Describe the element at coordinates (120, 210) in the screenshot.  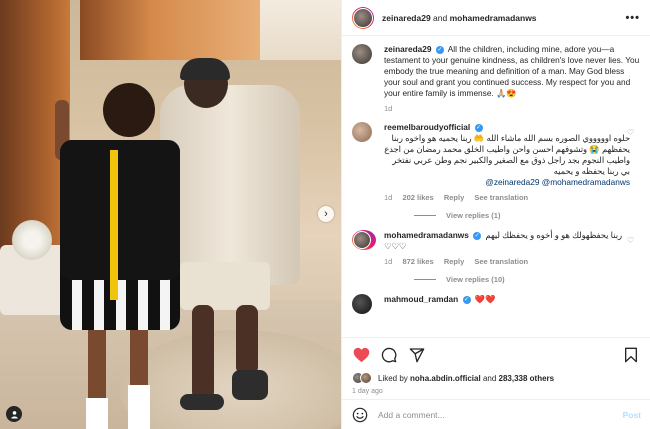
I see `photo-boy-jersey-top` at that location.